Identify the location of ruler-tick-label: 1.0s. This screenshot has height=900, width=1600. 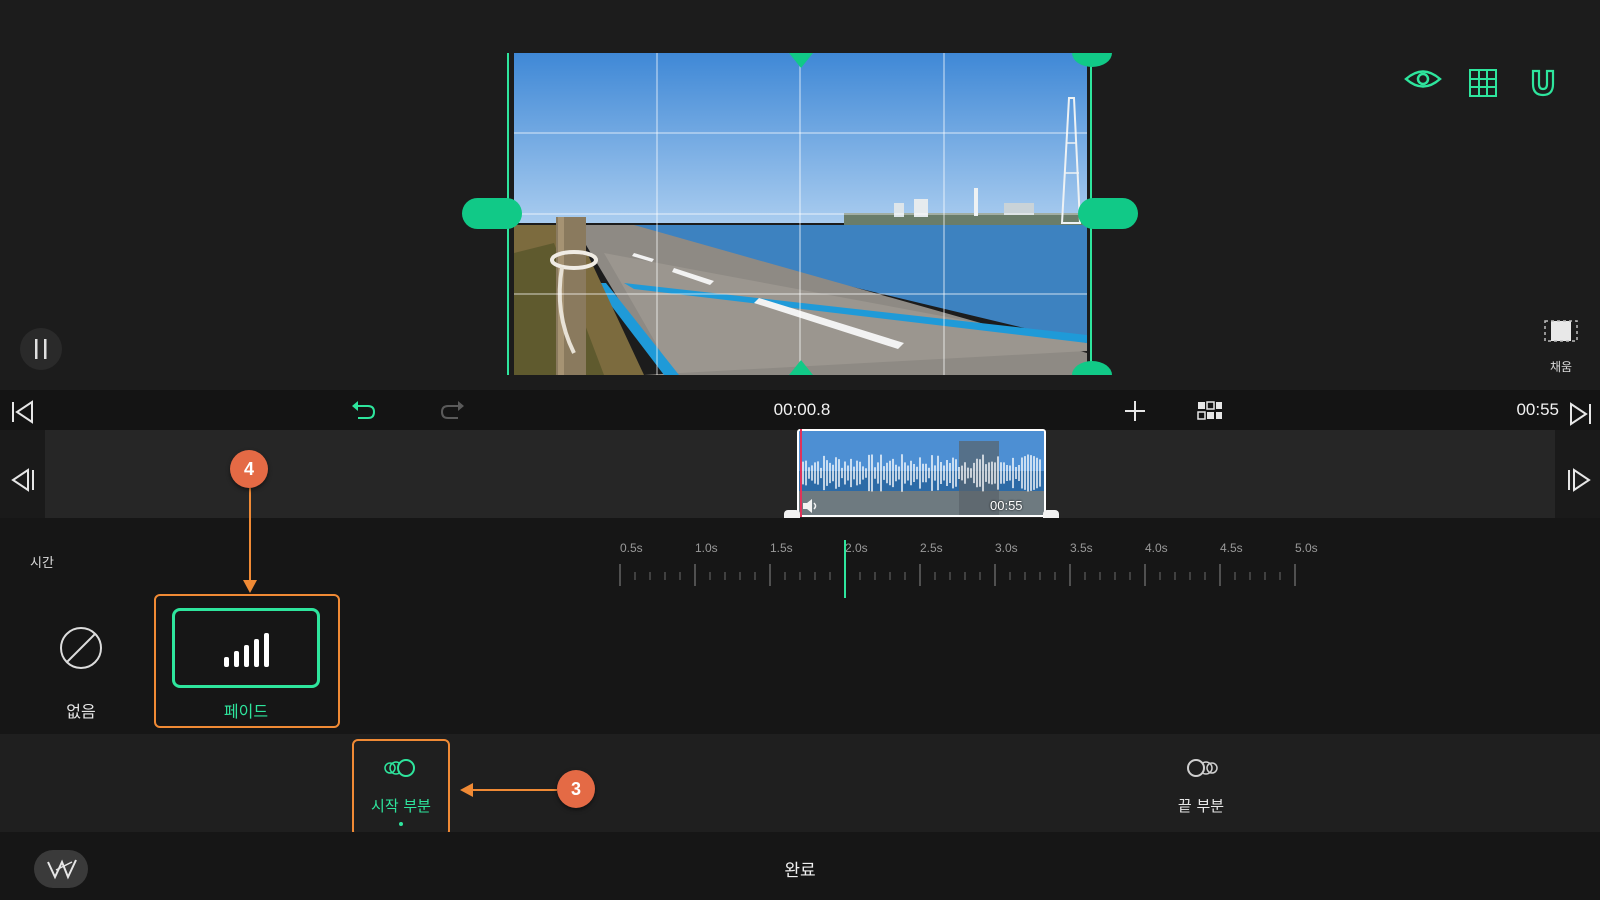
(706, 548).